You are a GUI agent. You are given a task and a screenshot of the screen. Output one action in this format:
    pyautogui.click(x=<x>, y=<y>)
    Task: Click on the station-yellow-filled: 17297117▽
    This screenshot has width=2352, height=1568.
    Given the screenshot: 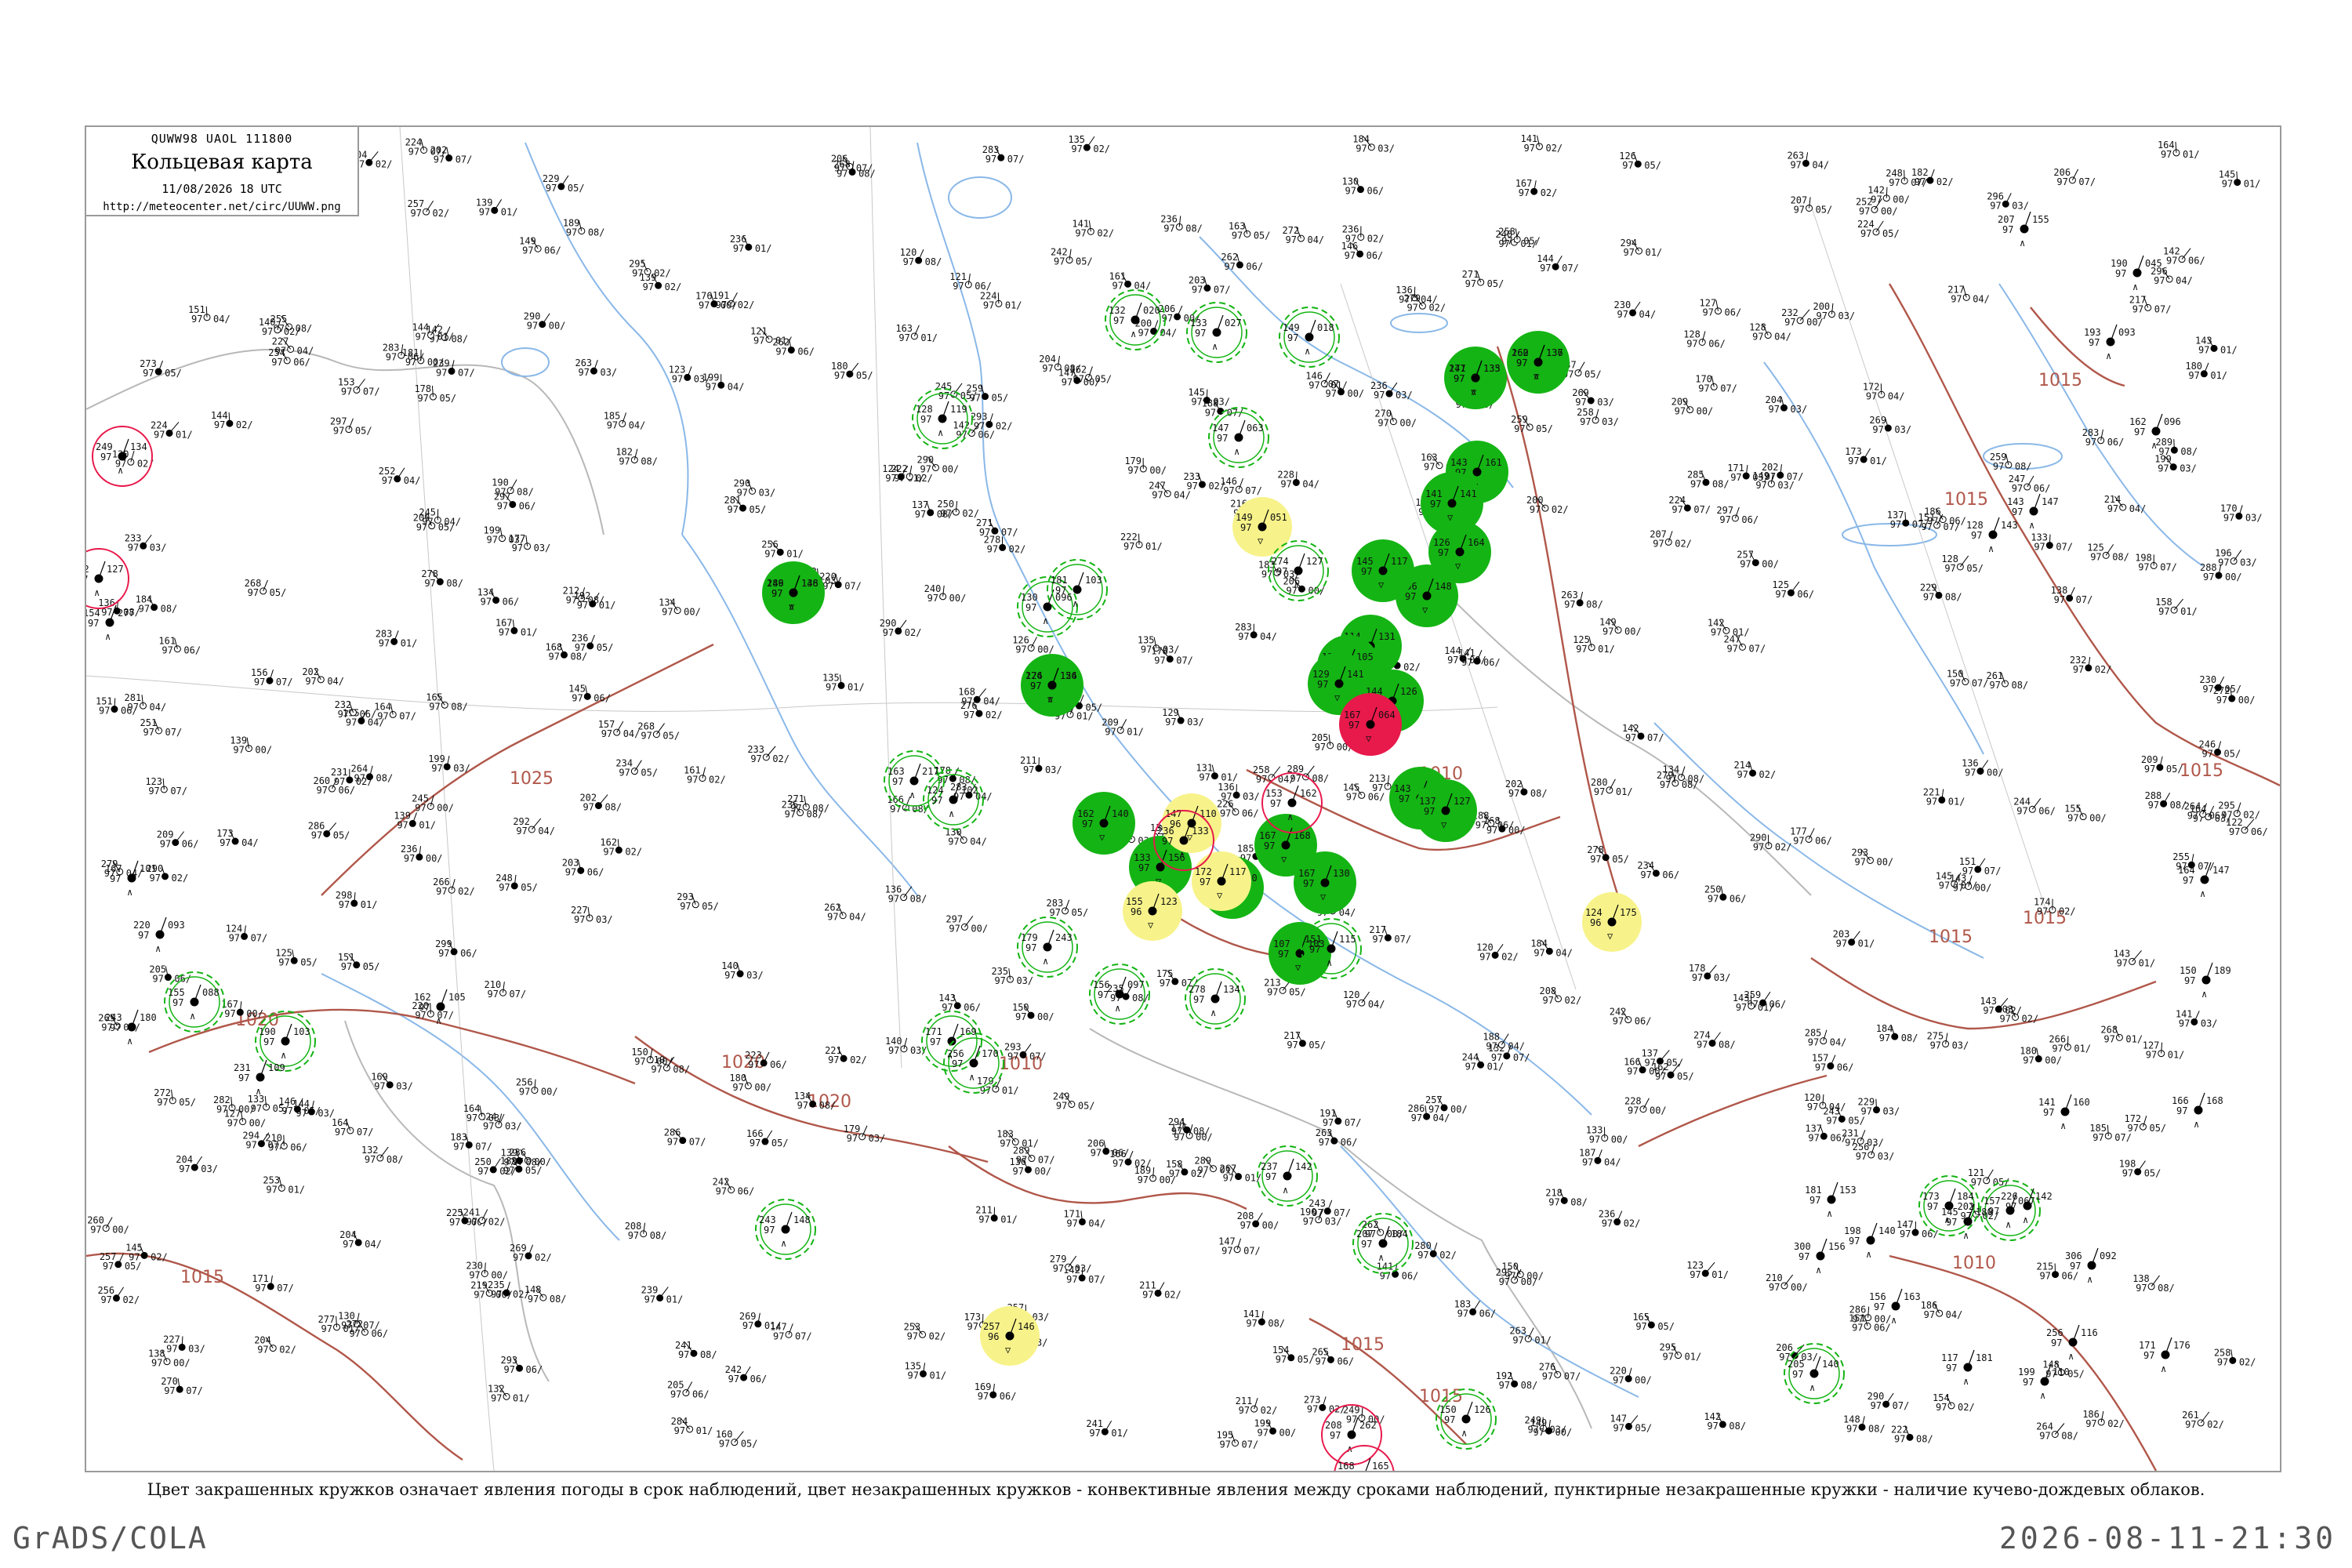 What is the action you would take?
    pyautogui.click(x=1221, y=881)
    